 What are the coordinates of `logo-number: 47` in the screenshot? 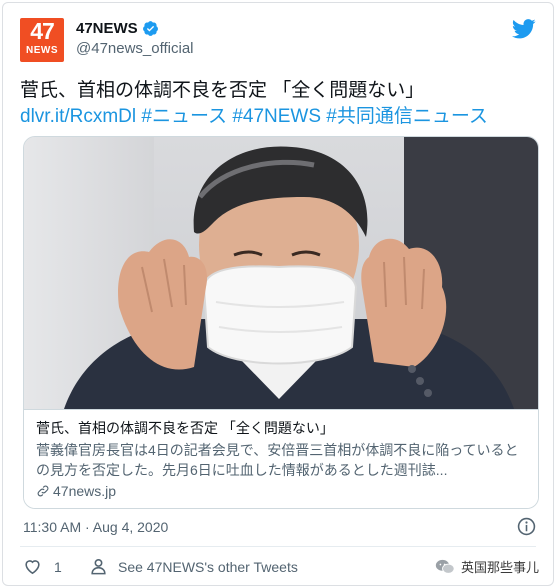 It's located at (42, 31).